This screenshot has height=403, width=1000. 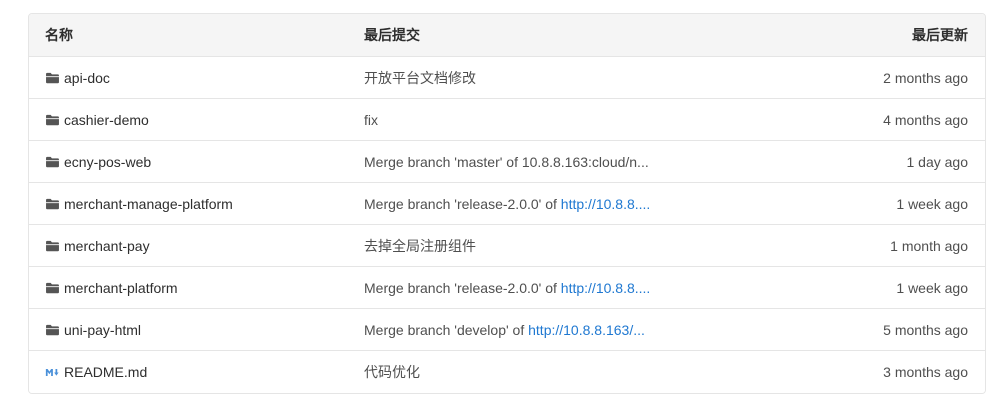 I want to click on file-name-cell: uni-pay-html, so click(x=196, y=330).